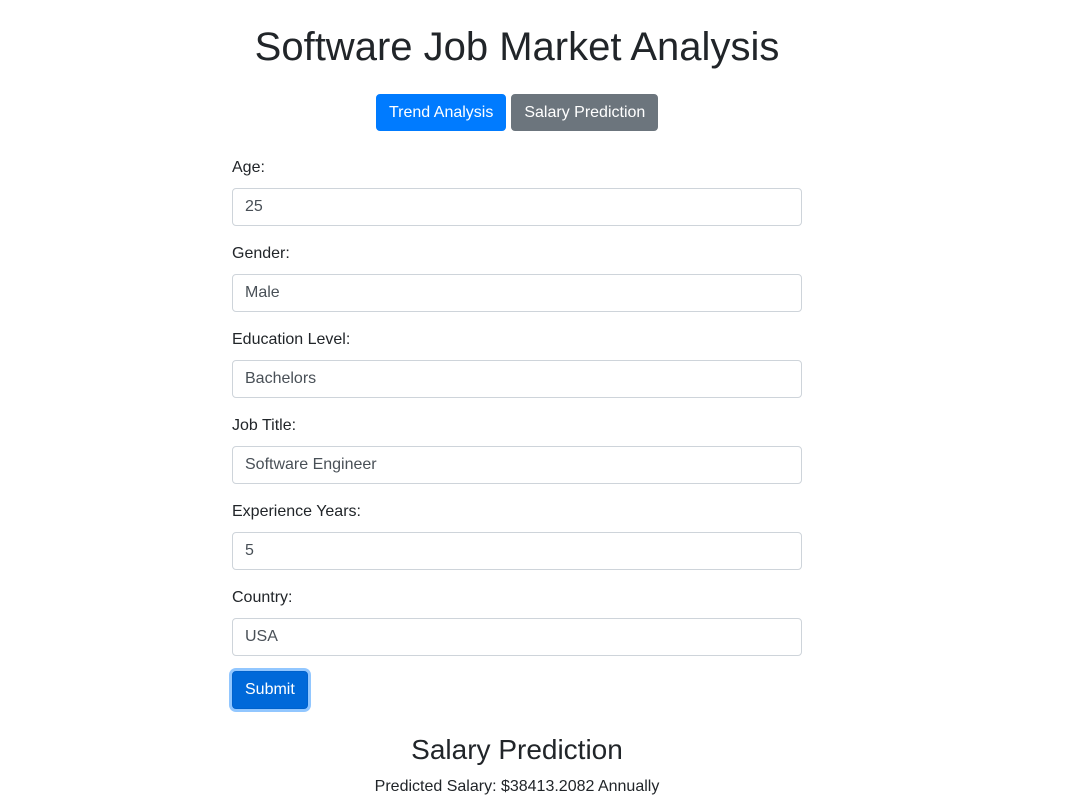 This screenshot has height=799, width=1070. What do you see at coordinates (517, 749) in the screenshot?
I see `result-title: Salary Prediction` at bounding box center [517, 749].